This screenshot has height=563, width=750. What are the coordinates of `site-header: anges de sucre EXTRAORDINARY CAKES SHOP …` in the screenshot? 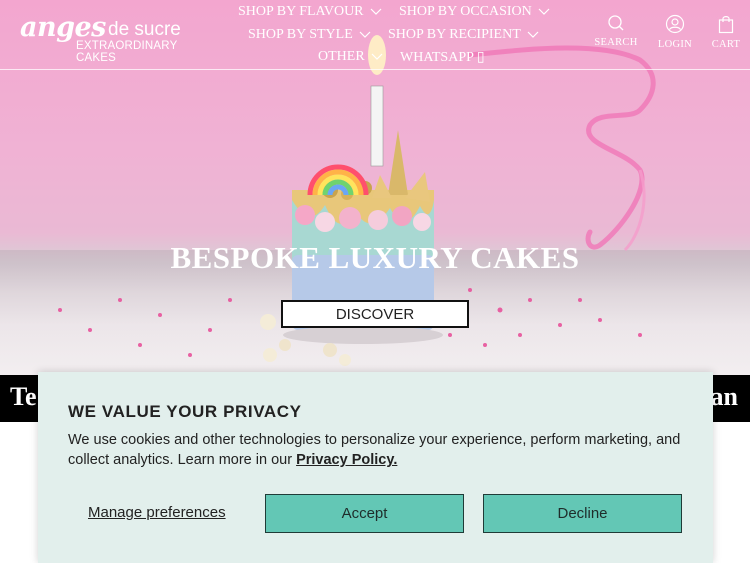 It's located at (375, 35).